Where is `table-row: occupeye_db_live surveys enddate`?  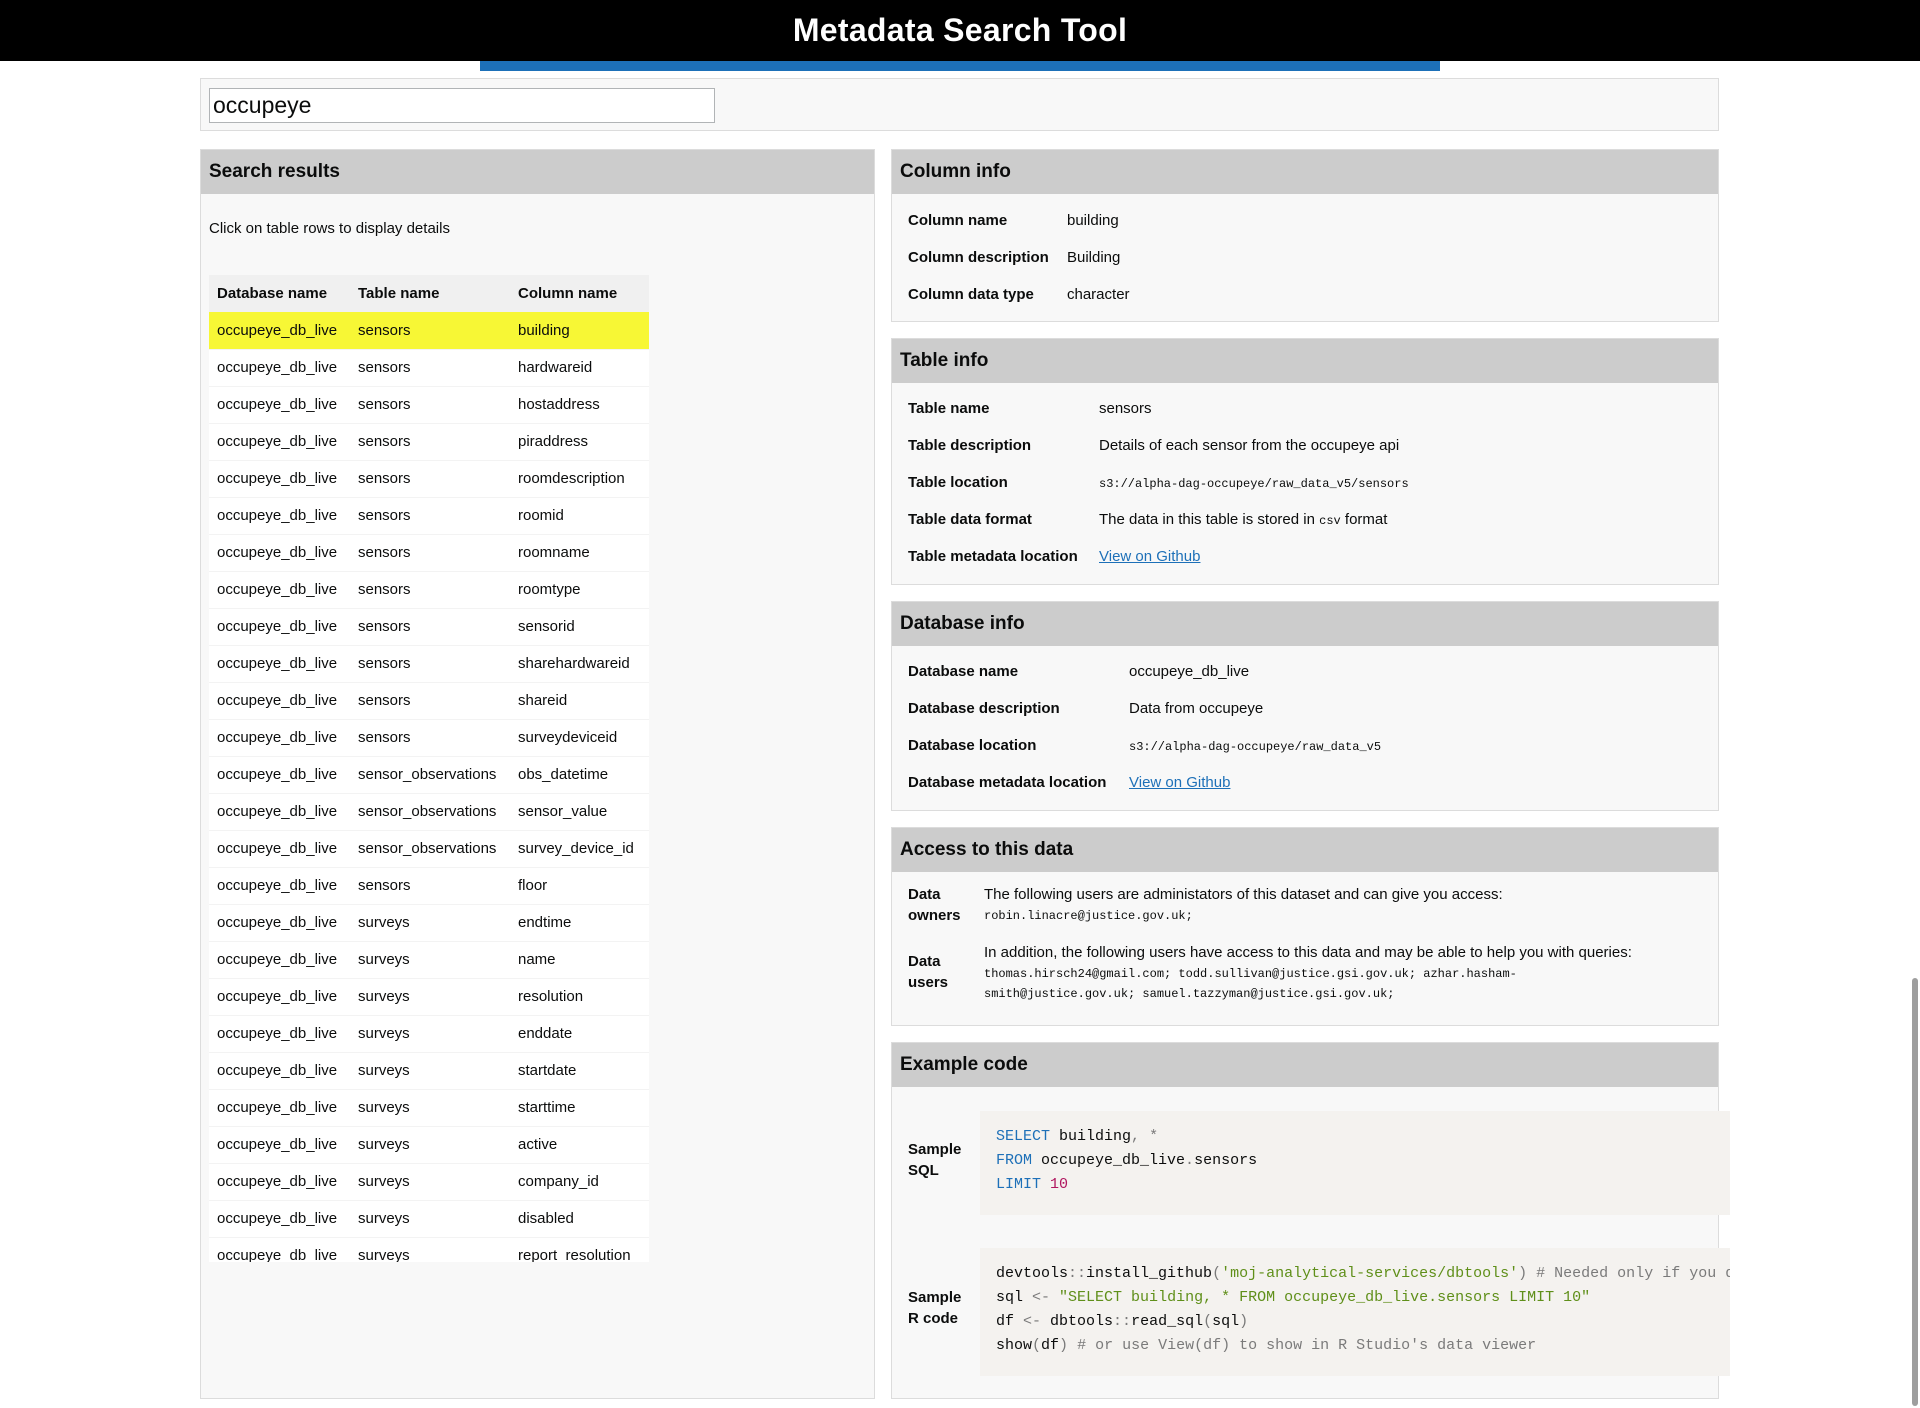
table-row: occupeye_db_live surveys enddate is located at coordinates (429, 1033).